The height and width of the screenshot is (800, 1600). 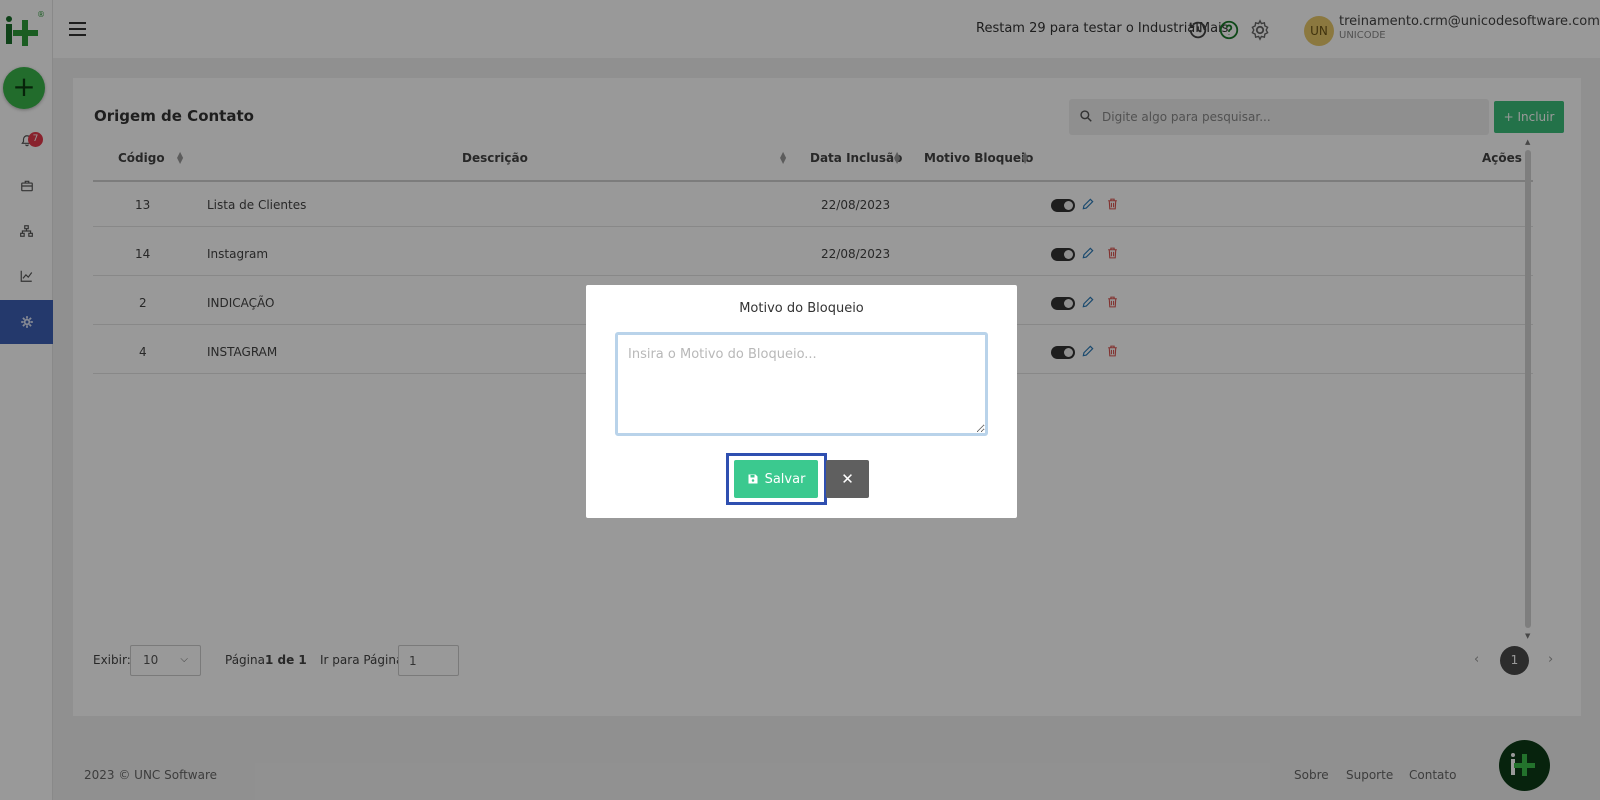 I want to click on save-icon, so click(x=753, y=479).